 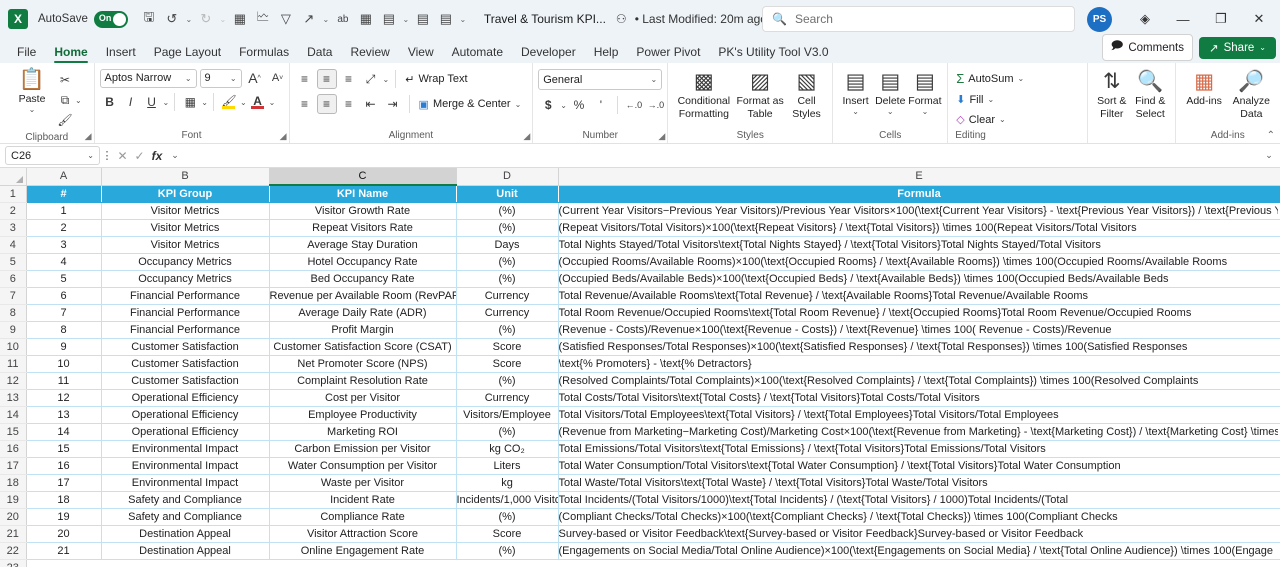 What do you see at coordinates (65, 100) in the screenshot?
I see `copy-icon: ⧉` at bounding box center [65, 100].